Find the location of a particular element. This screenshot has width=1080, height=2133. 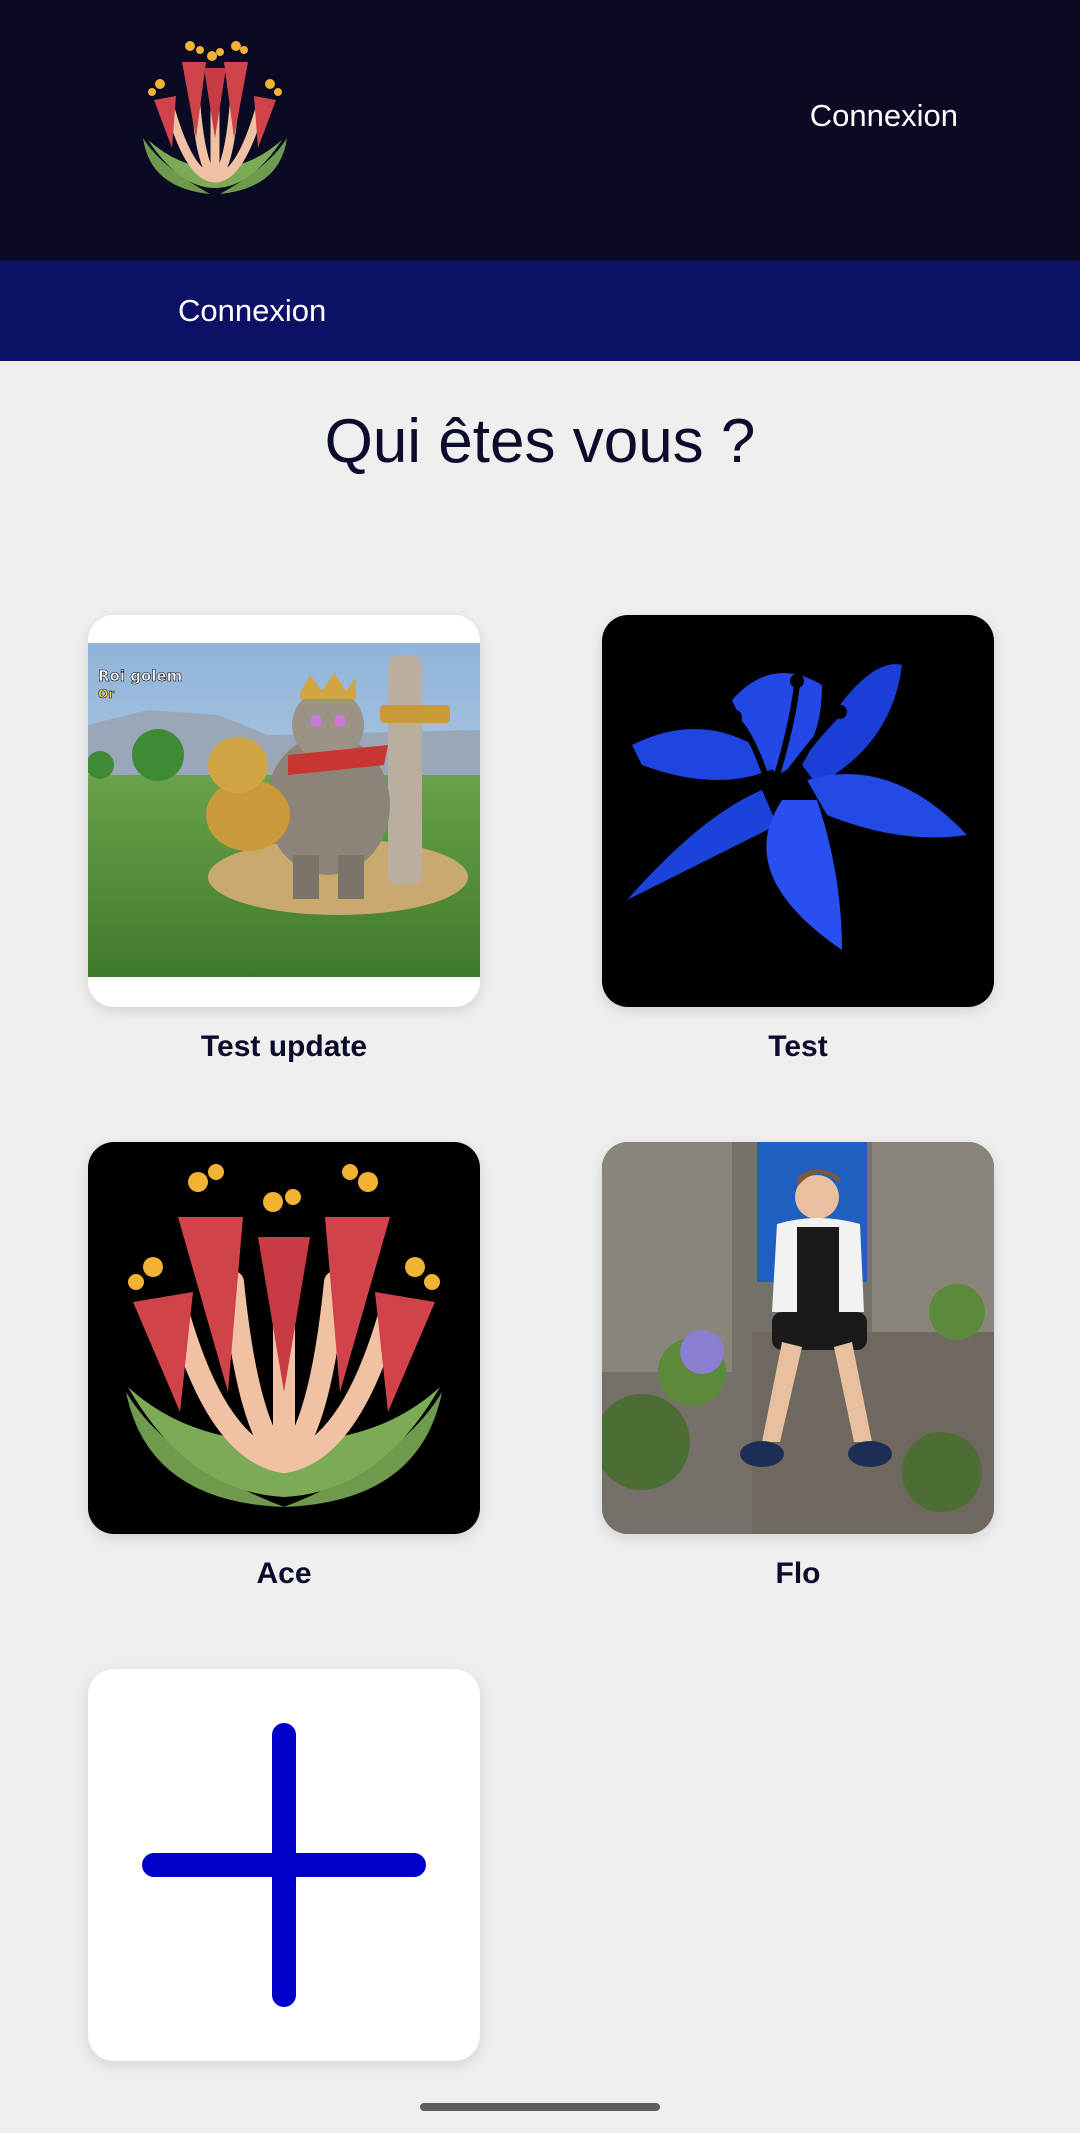

profile-avatar: Roi golem Or is located at coordinates (284, 811).